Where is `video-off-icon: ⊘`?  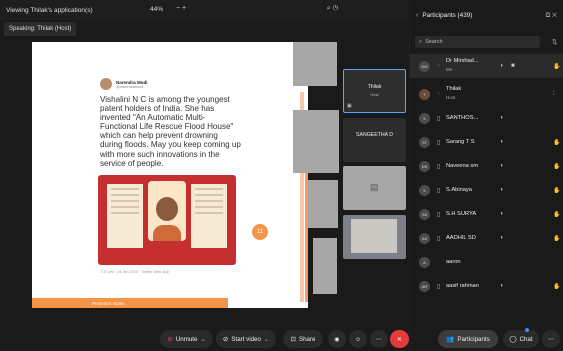
video-off-icon: ⊘ is located at coordinates (225, 339).